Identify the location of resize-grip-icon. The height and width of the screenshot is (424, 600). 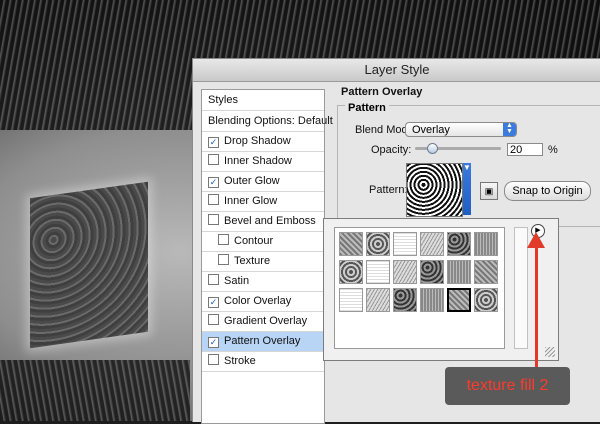
(550, 352).